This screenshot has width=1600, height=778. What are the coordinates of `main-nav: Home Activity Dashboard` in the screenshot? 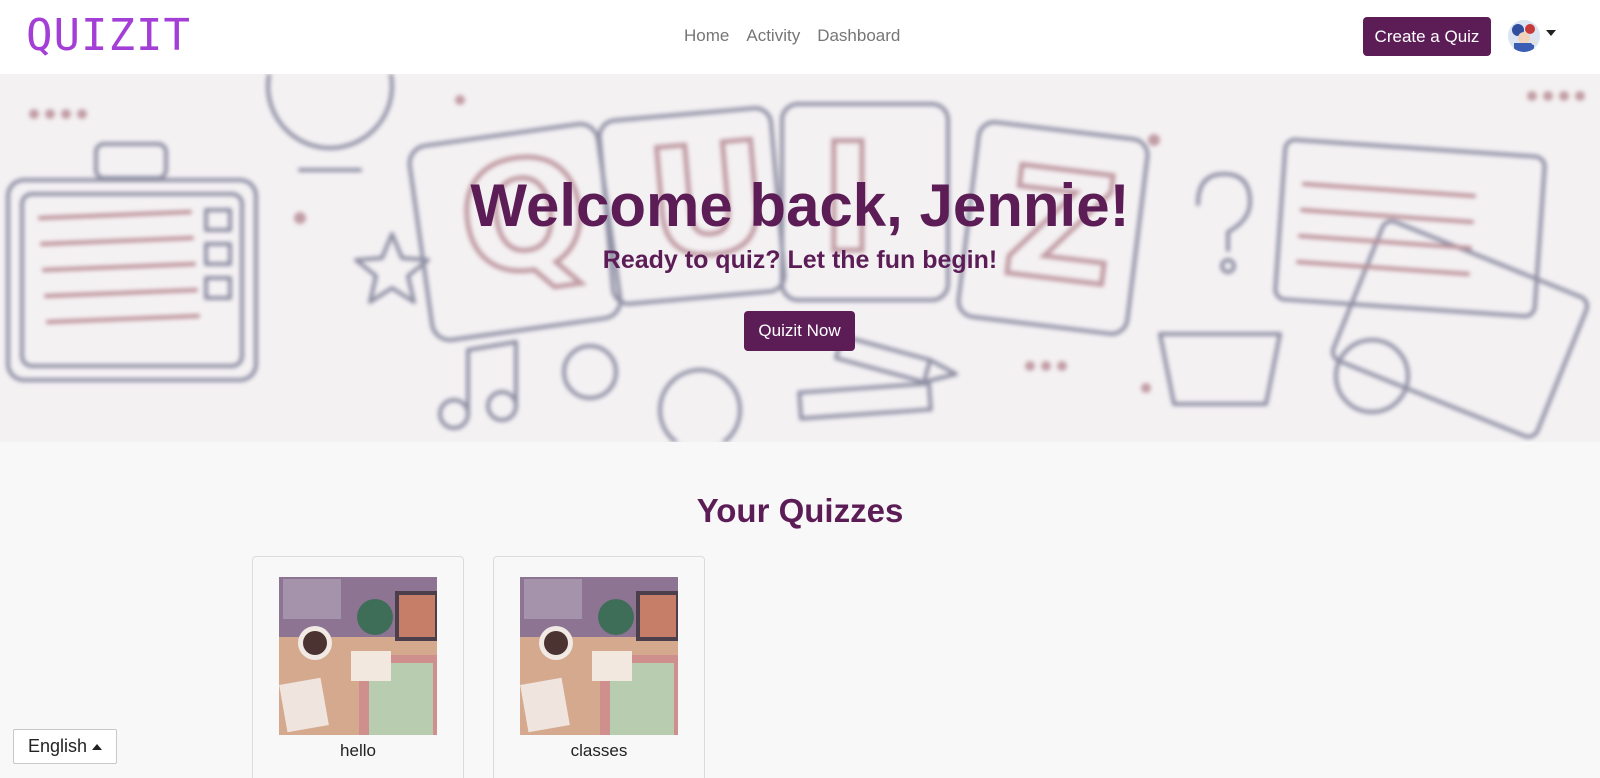 It's located at (792, 36).